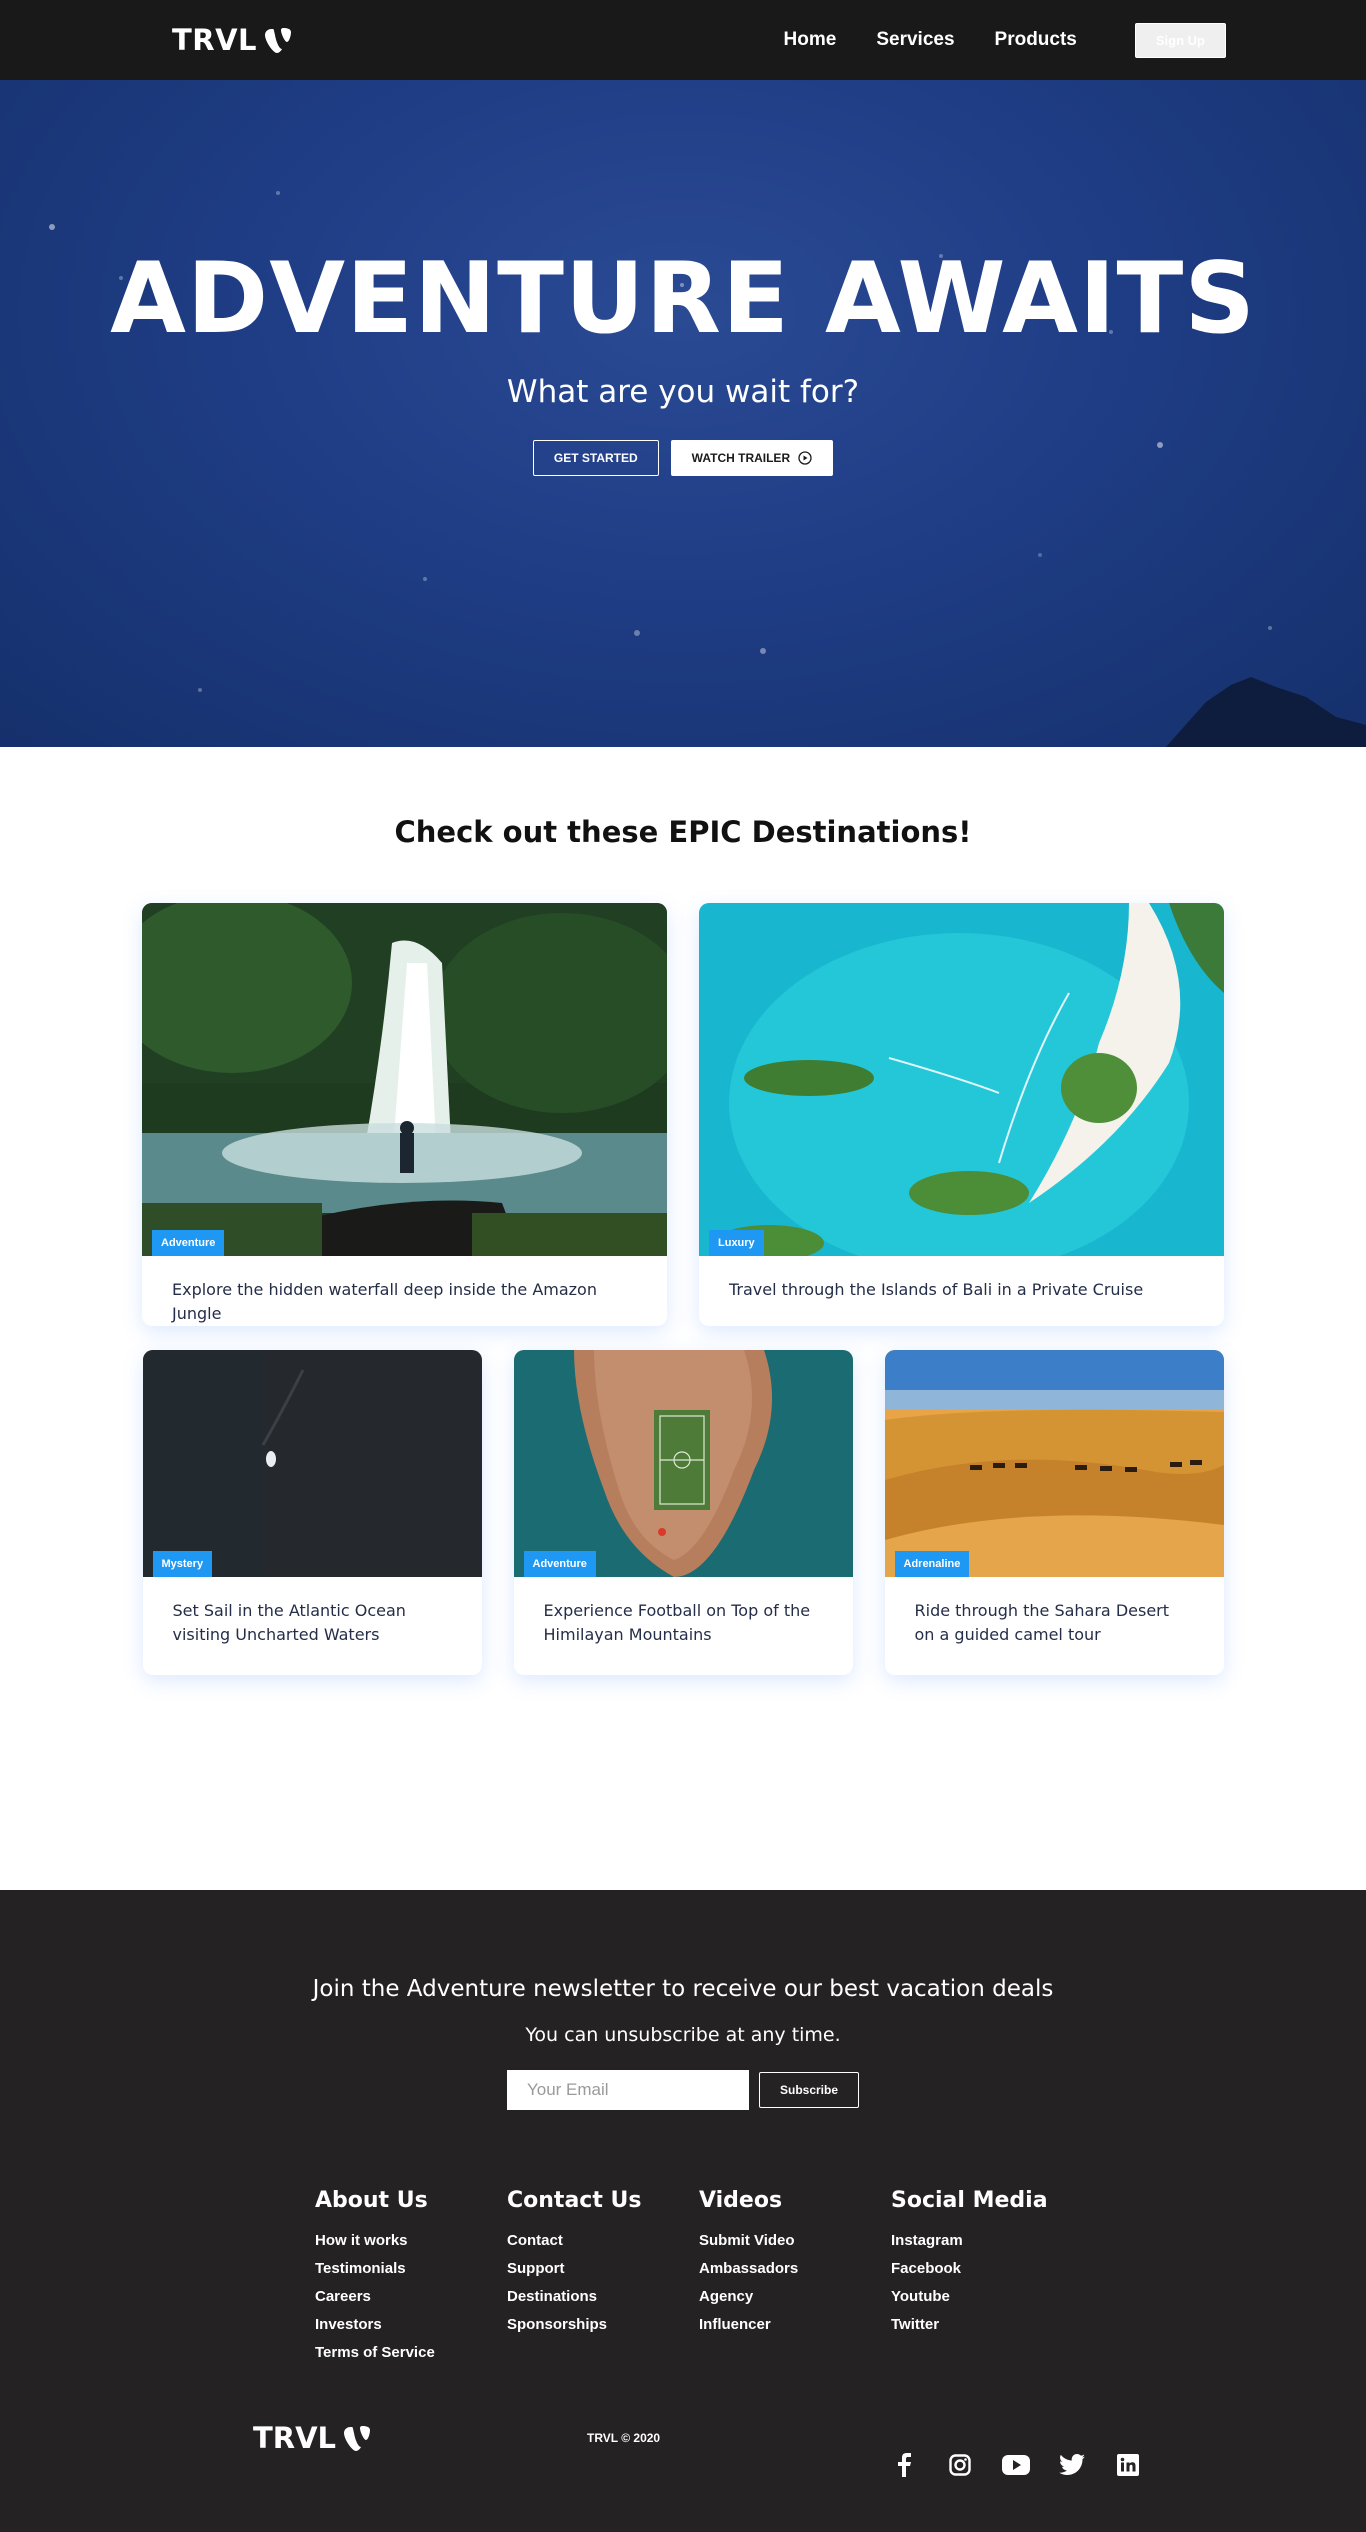 This screenshot has height=2532, width=1366. What do you see at coordinates (736, 1243) in the screenshot?
I see `category-badge: Luxury` at bounding box center [736, 1243].